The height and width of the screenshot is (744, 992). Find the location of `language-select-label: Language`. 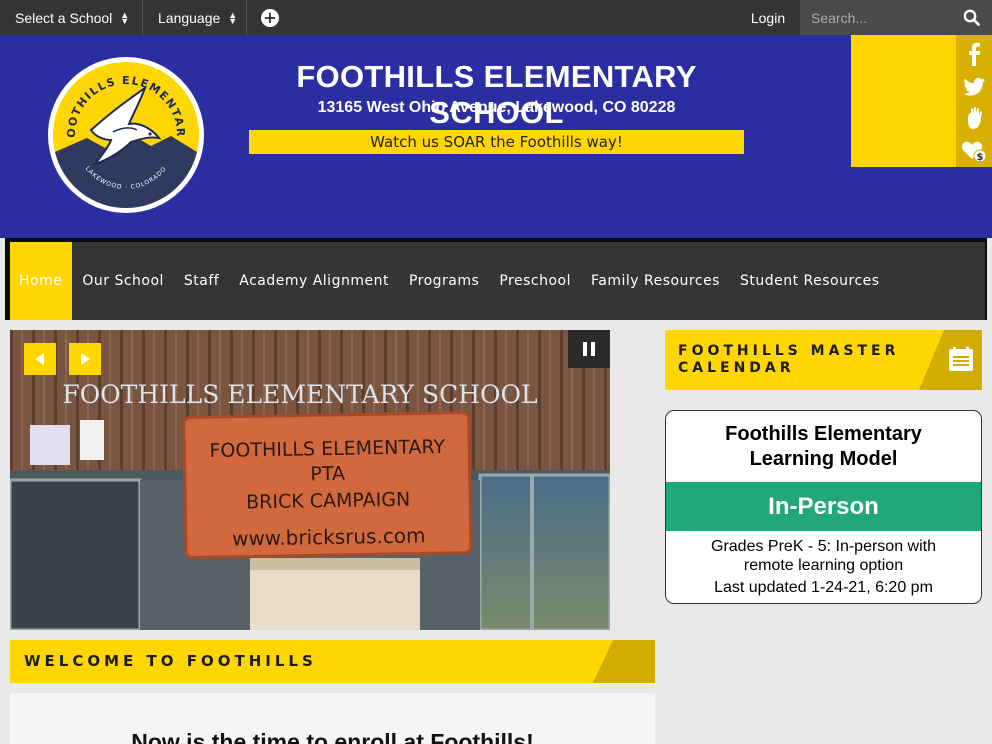

language-select-label: Language is located at coordinates (189, 17).